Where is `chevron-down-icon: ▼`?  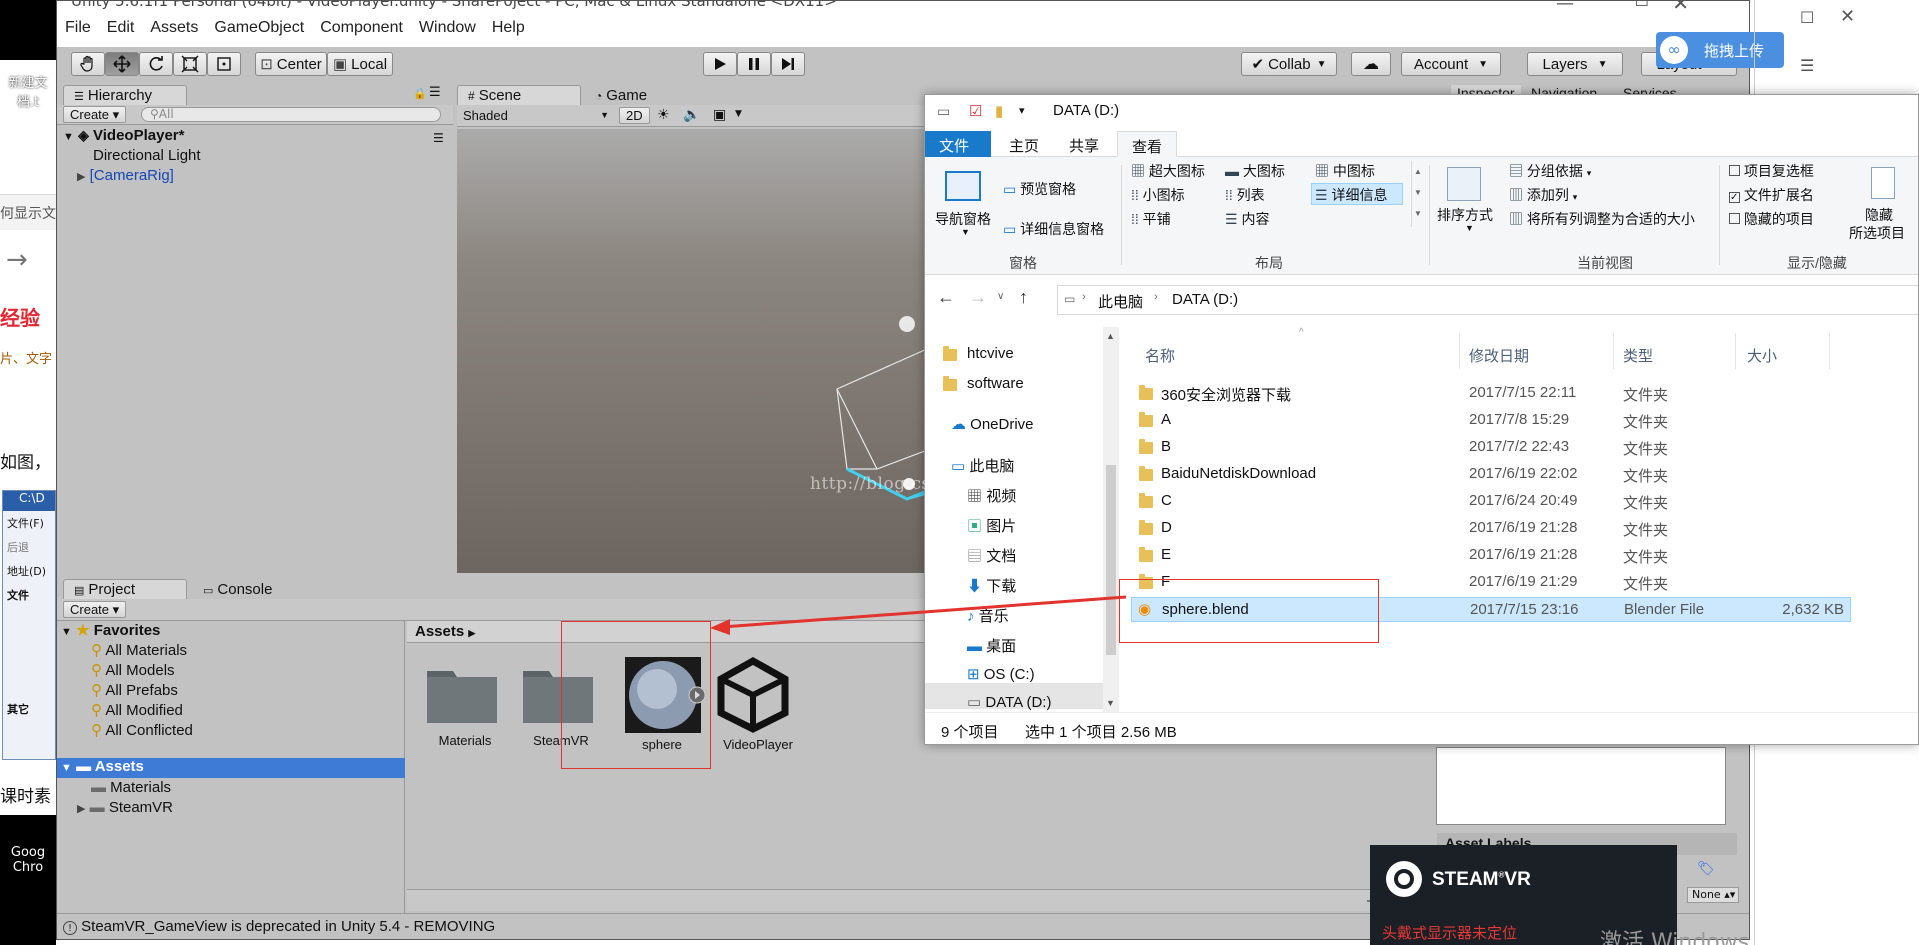
chevron-down-icon: ▼ is located at coordinates (738, 114).